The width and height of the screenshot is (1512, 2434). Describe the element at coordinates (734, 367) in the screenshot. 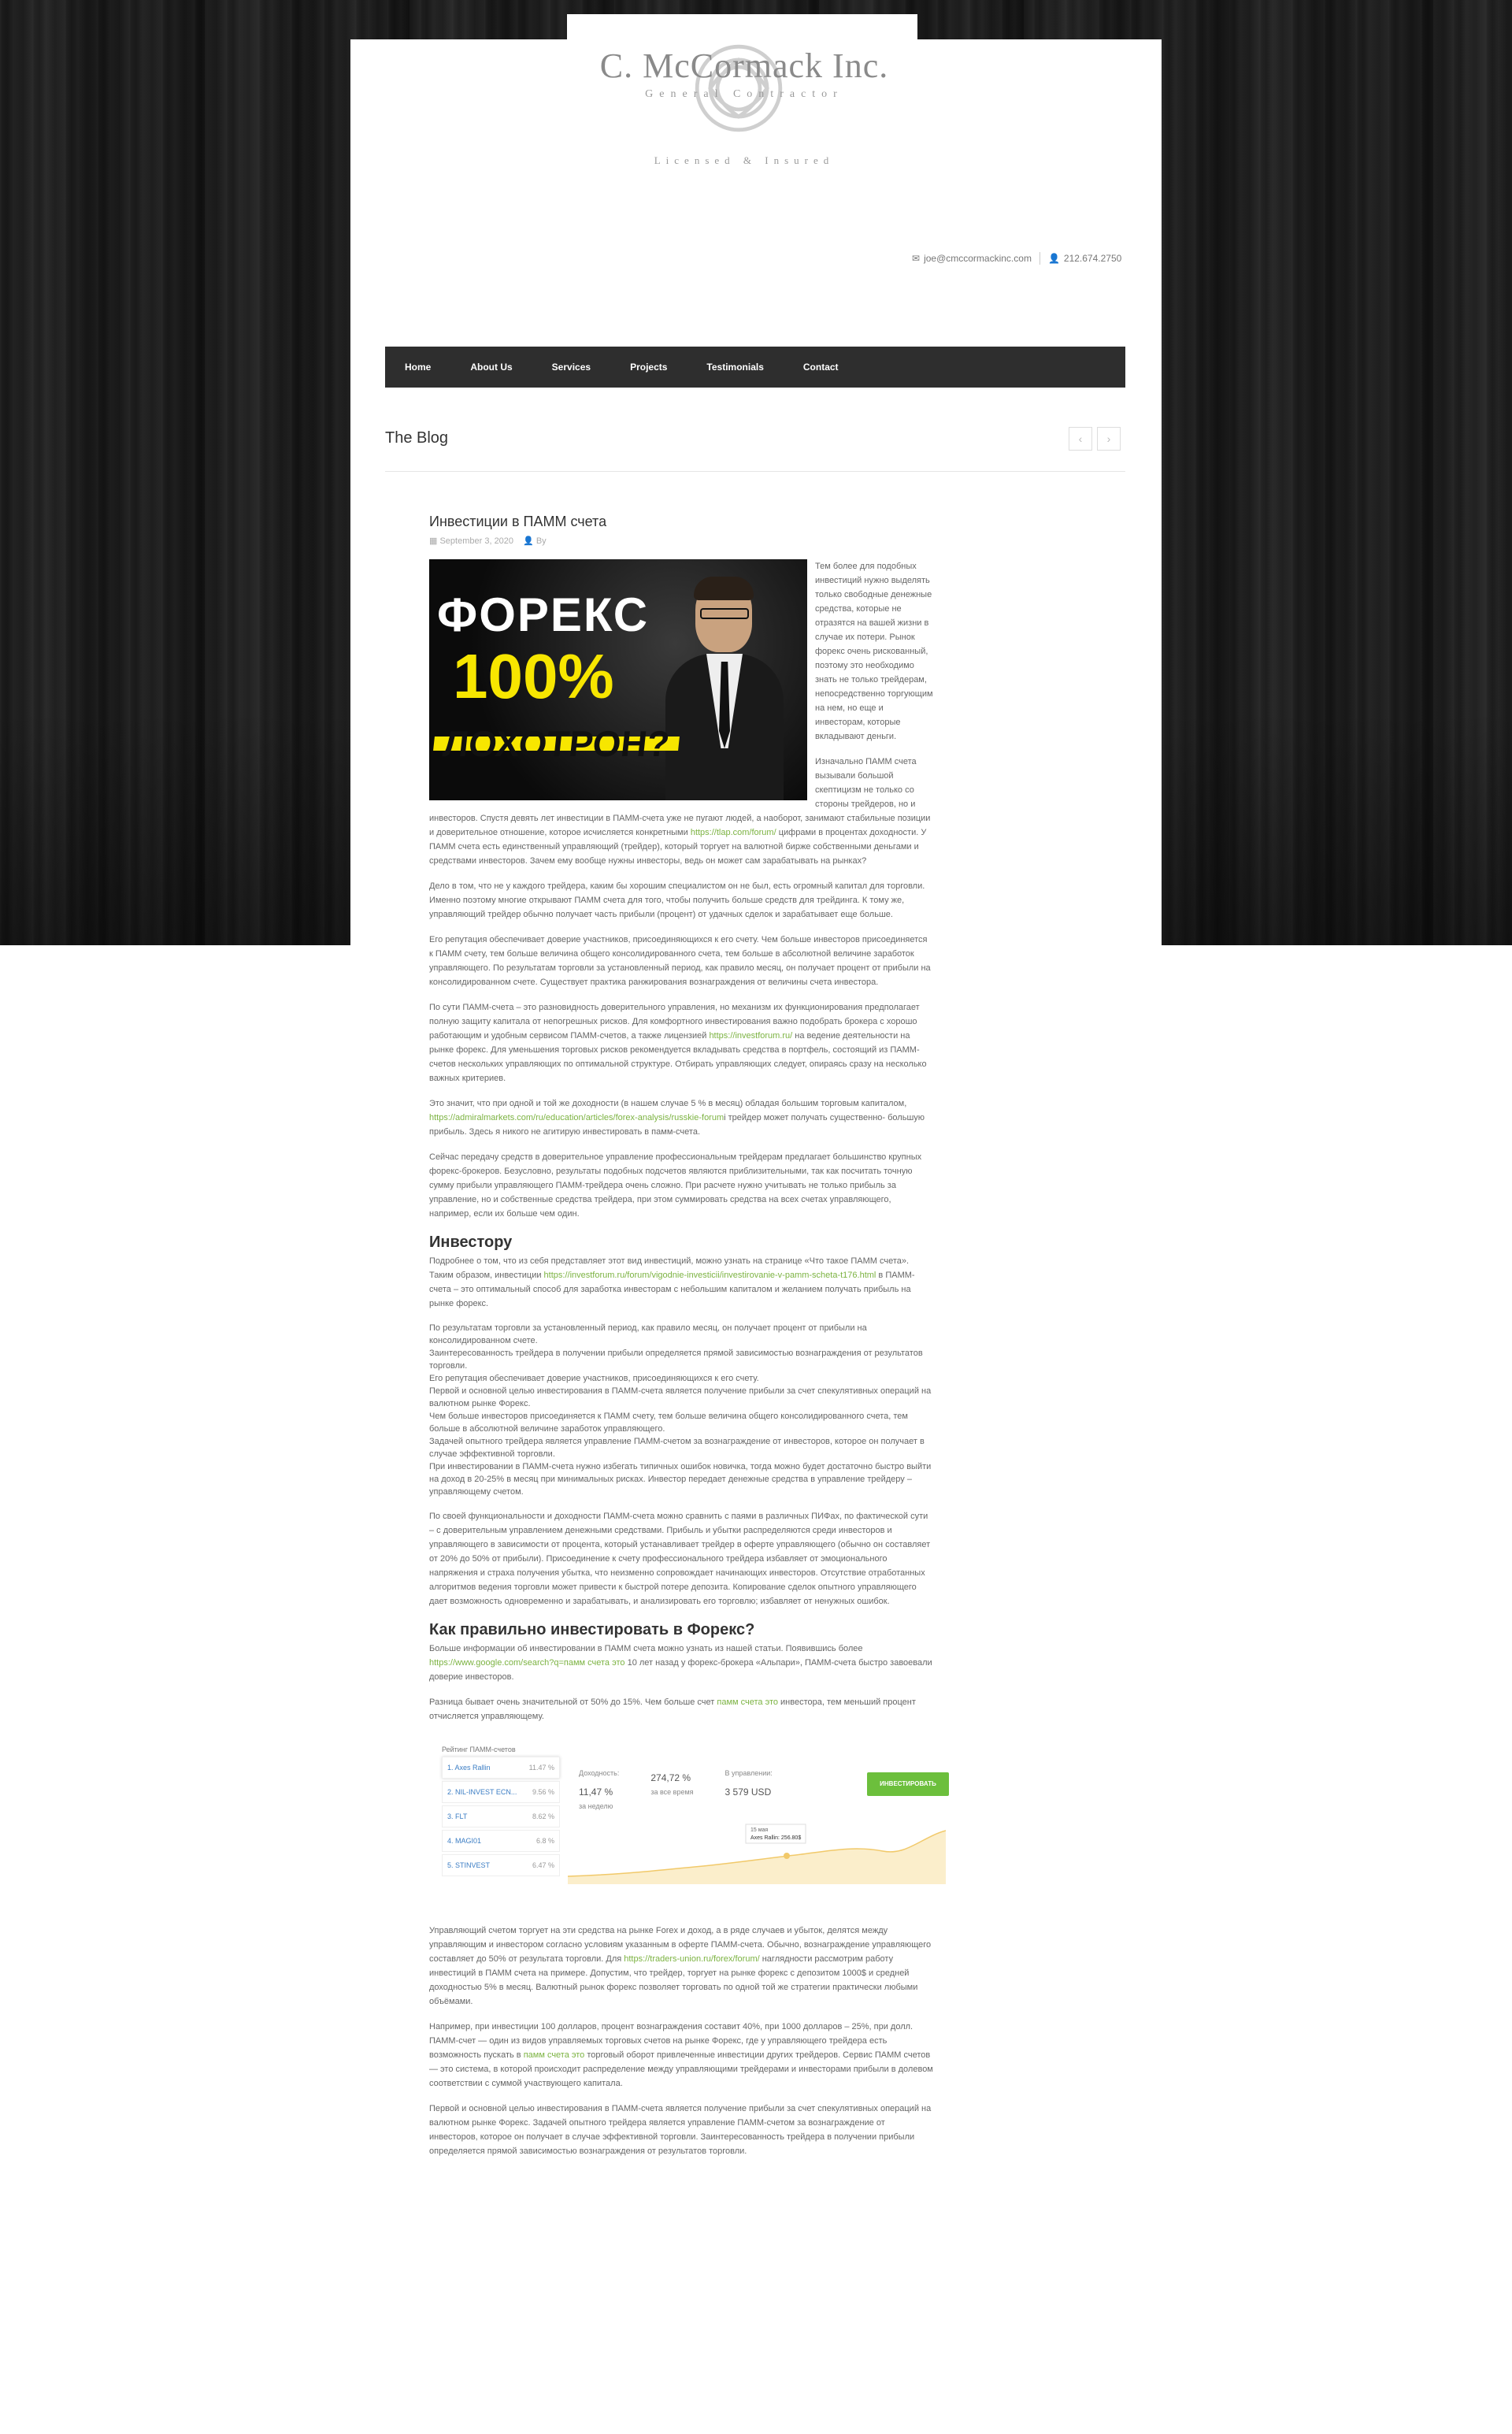

I see `nav-testimonials: Testimonials` at that location.